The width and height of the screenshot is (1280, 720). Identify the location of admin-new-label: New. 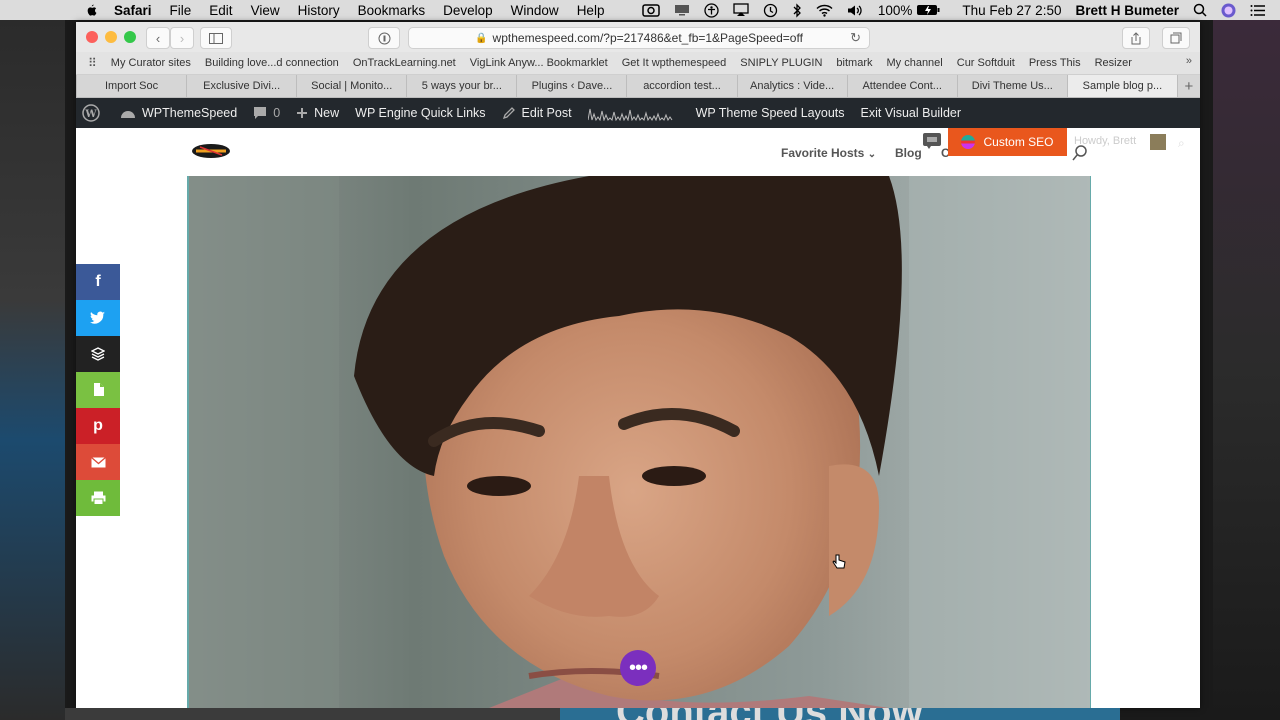
(327, 113).